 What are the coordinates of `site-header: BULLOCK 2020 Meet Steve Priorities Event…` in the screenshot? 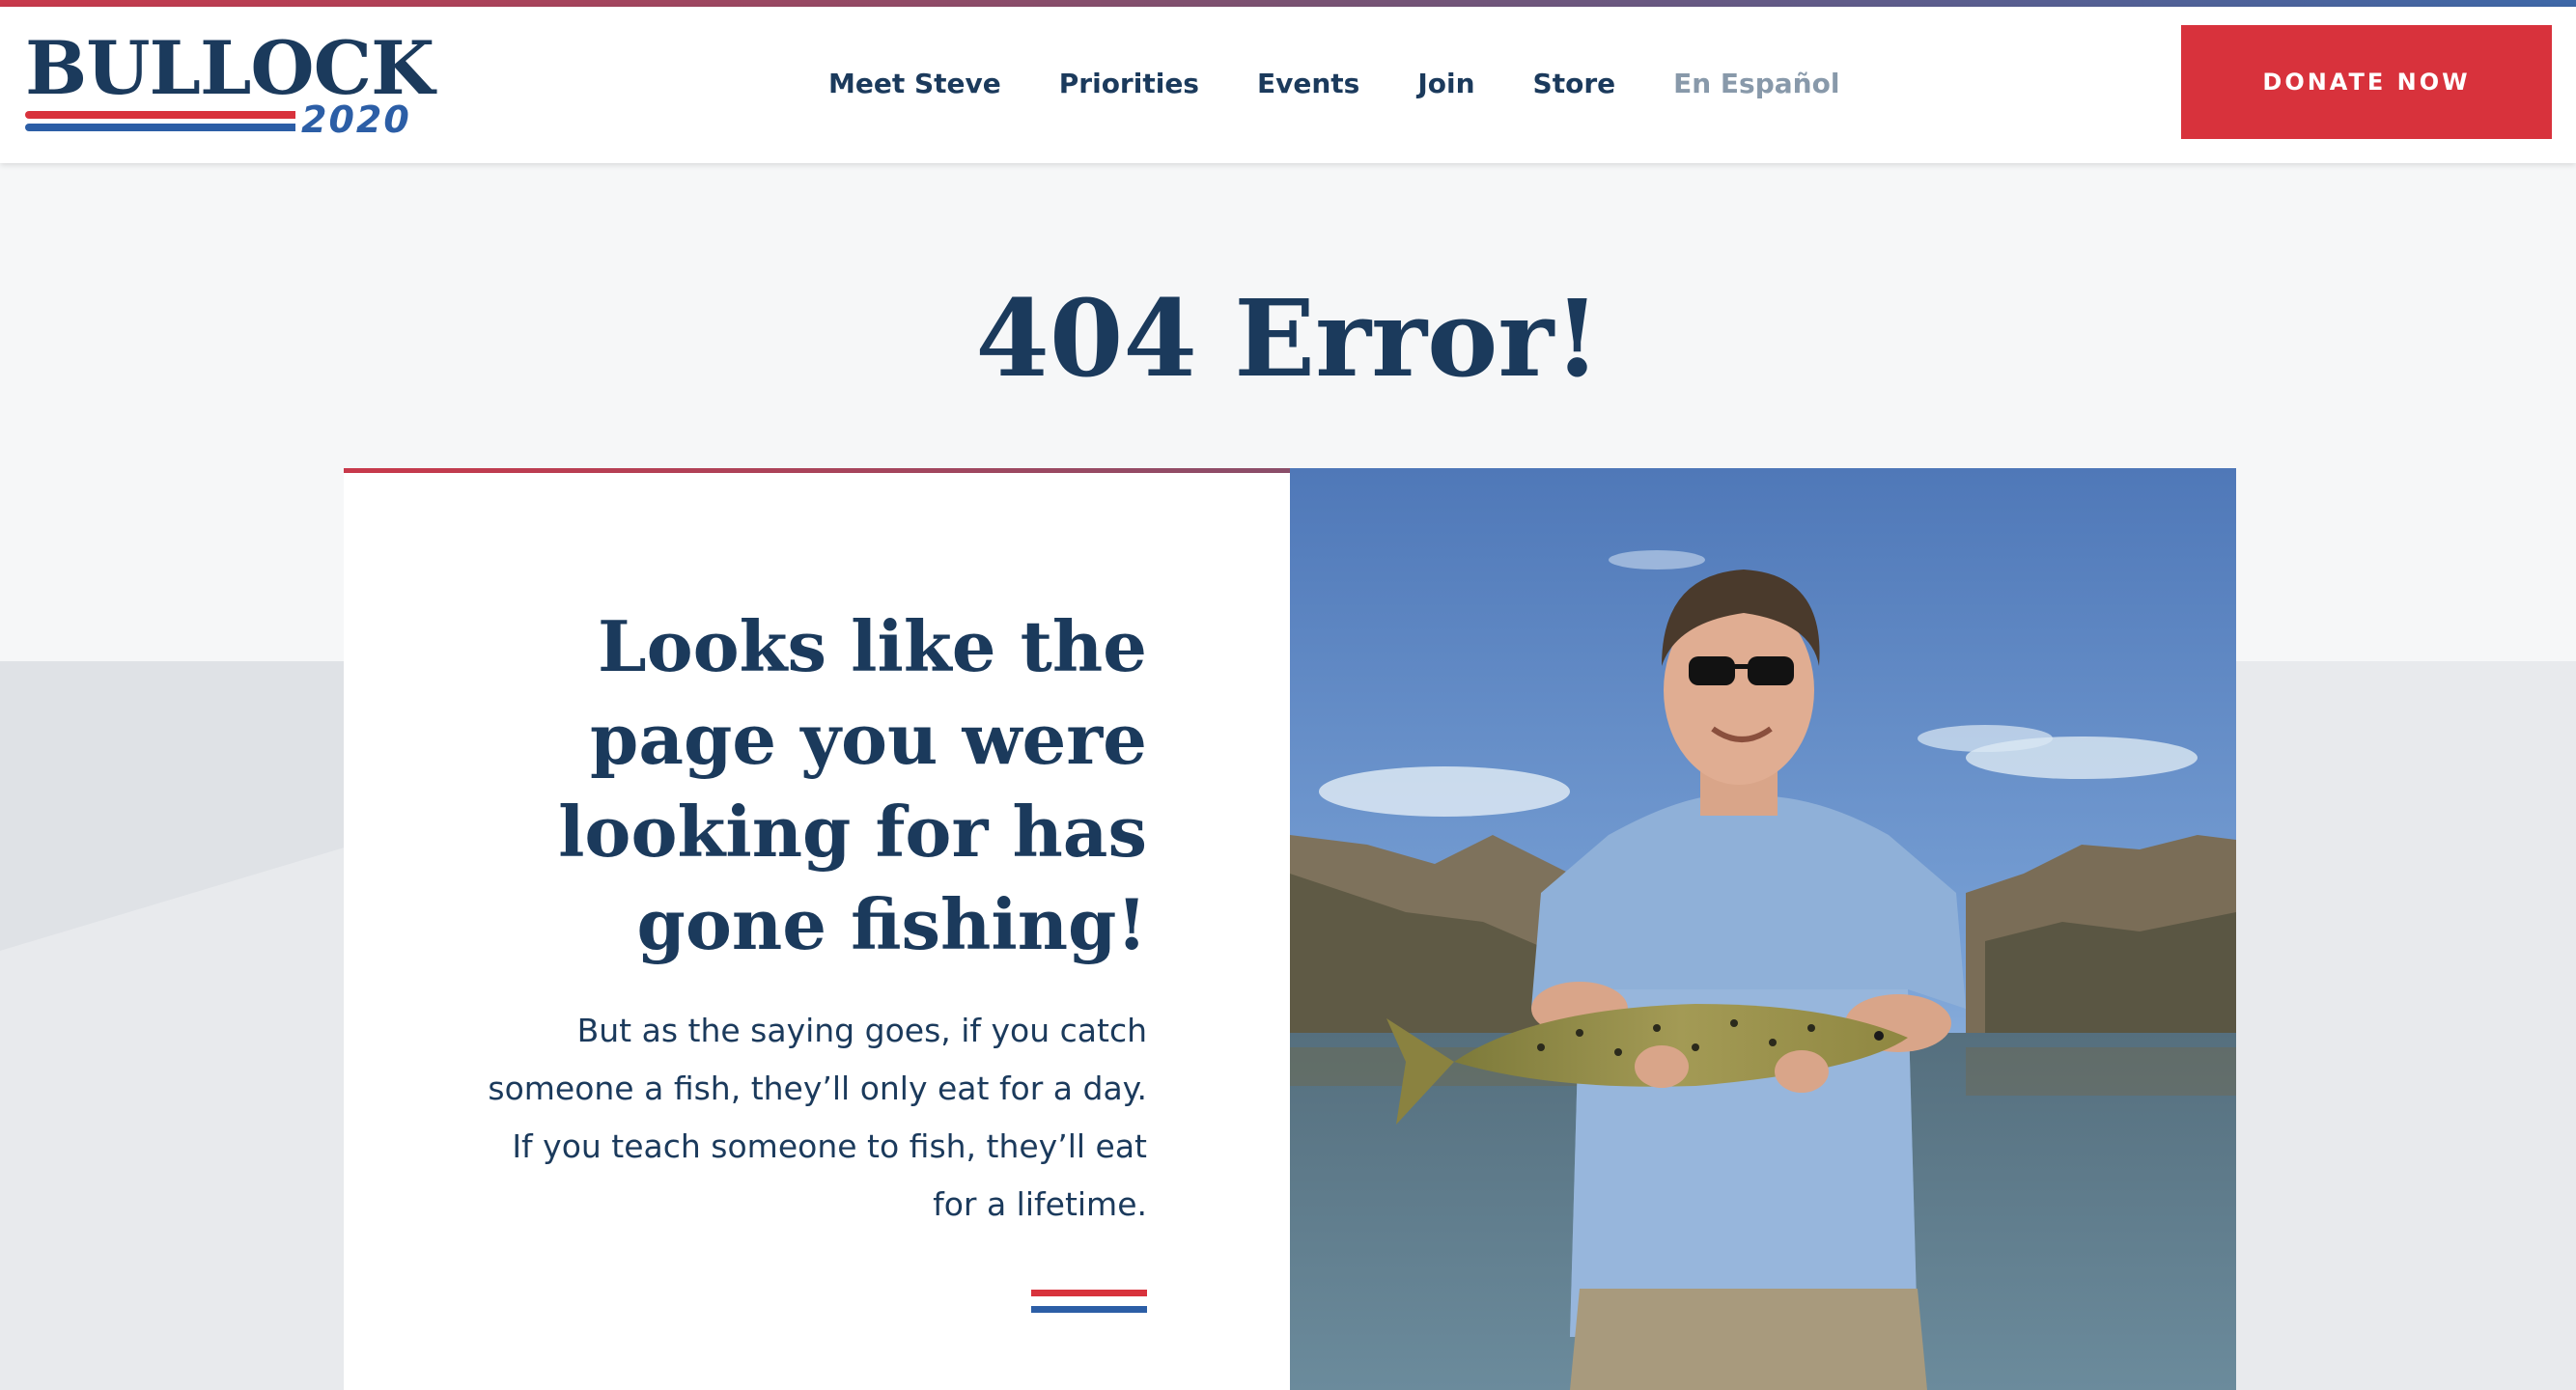 It's located at (1288, 85).